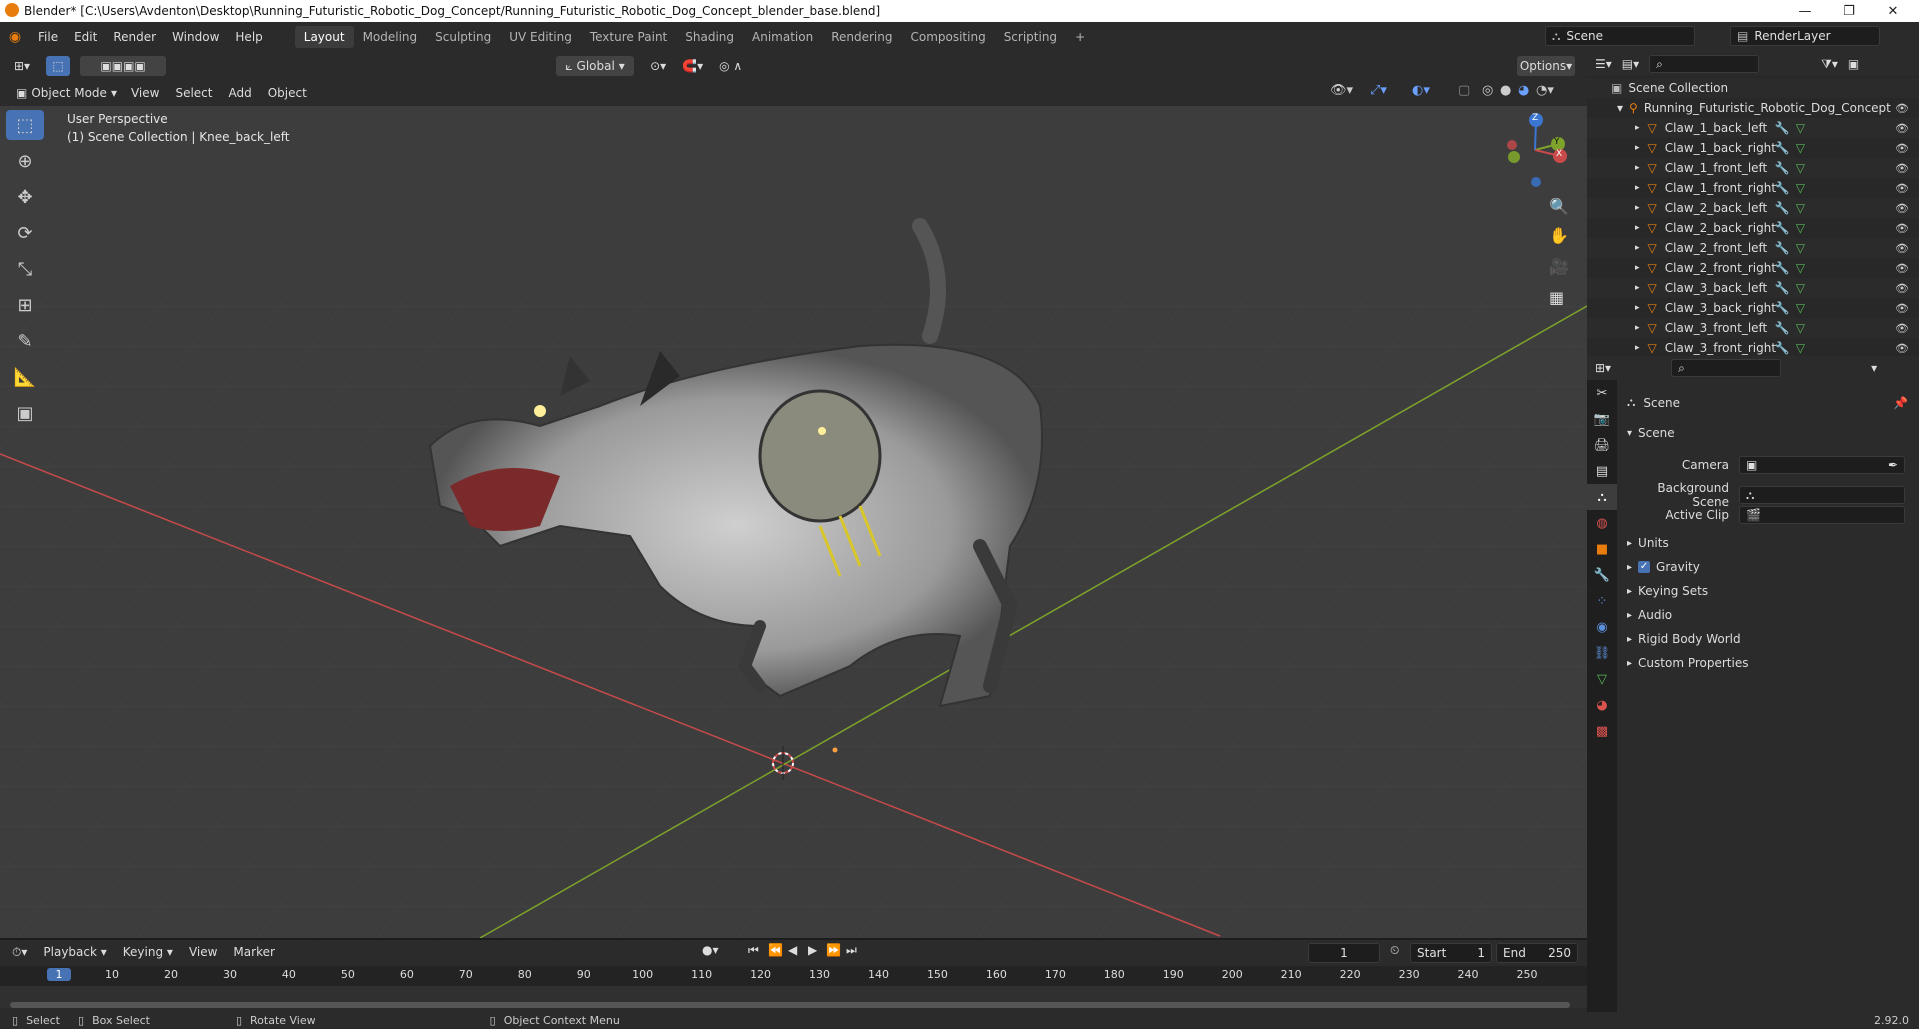  What do you see at coordinates (1080, 37) in the screenshot?
I see `add-workspace-button: +` at bounding box center [1080, 37].